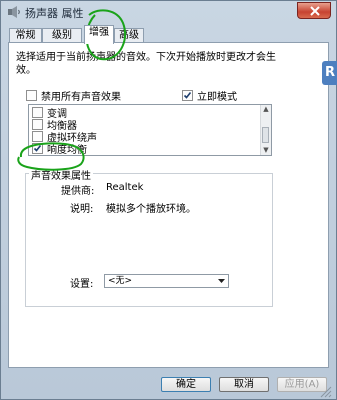 The image size is (337, 400). I want to click on disable-all-checkbox: 禁用所有声音效果, so click(73, 96).